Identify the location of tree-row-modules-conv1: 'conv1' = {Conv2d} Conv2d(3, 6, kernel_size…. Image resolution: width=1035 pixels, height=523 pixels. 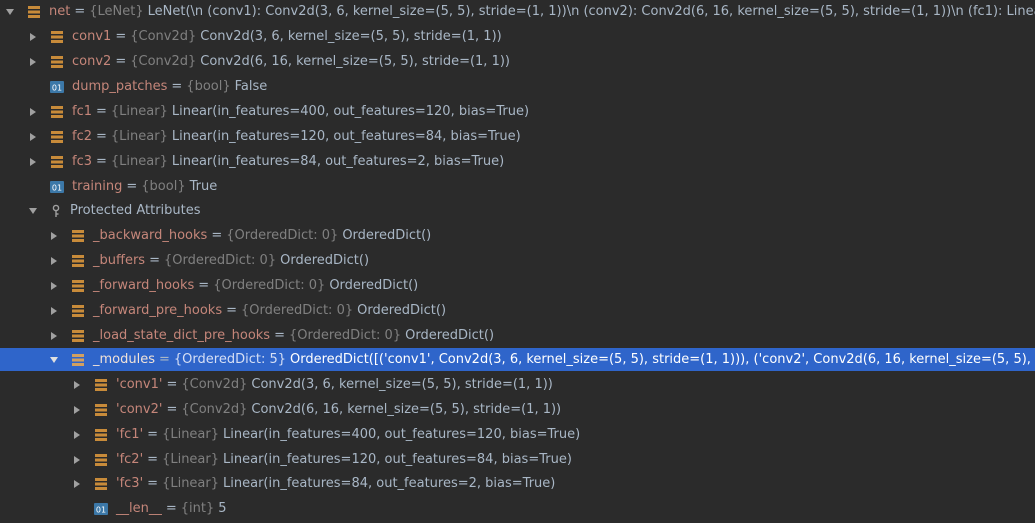
(517, 384).